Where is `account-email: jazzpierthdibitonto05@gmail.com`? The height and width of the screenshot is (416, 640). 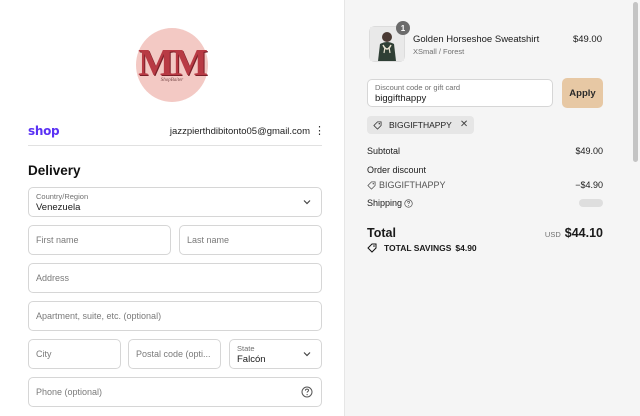
account-email: jazzpierthdibitonto05@gmail.com is located at coordinates (239, 131).